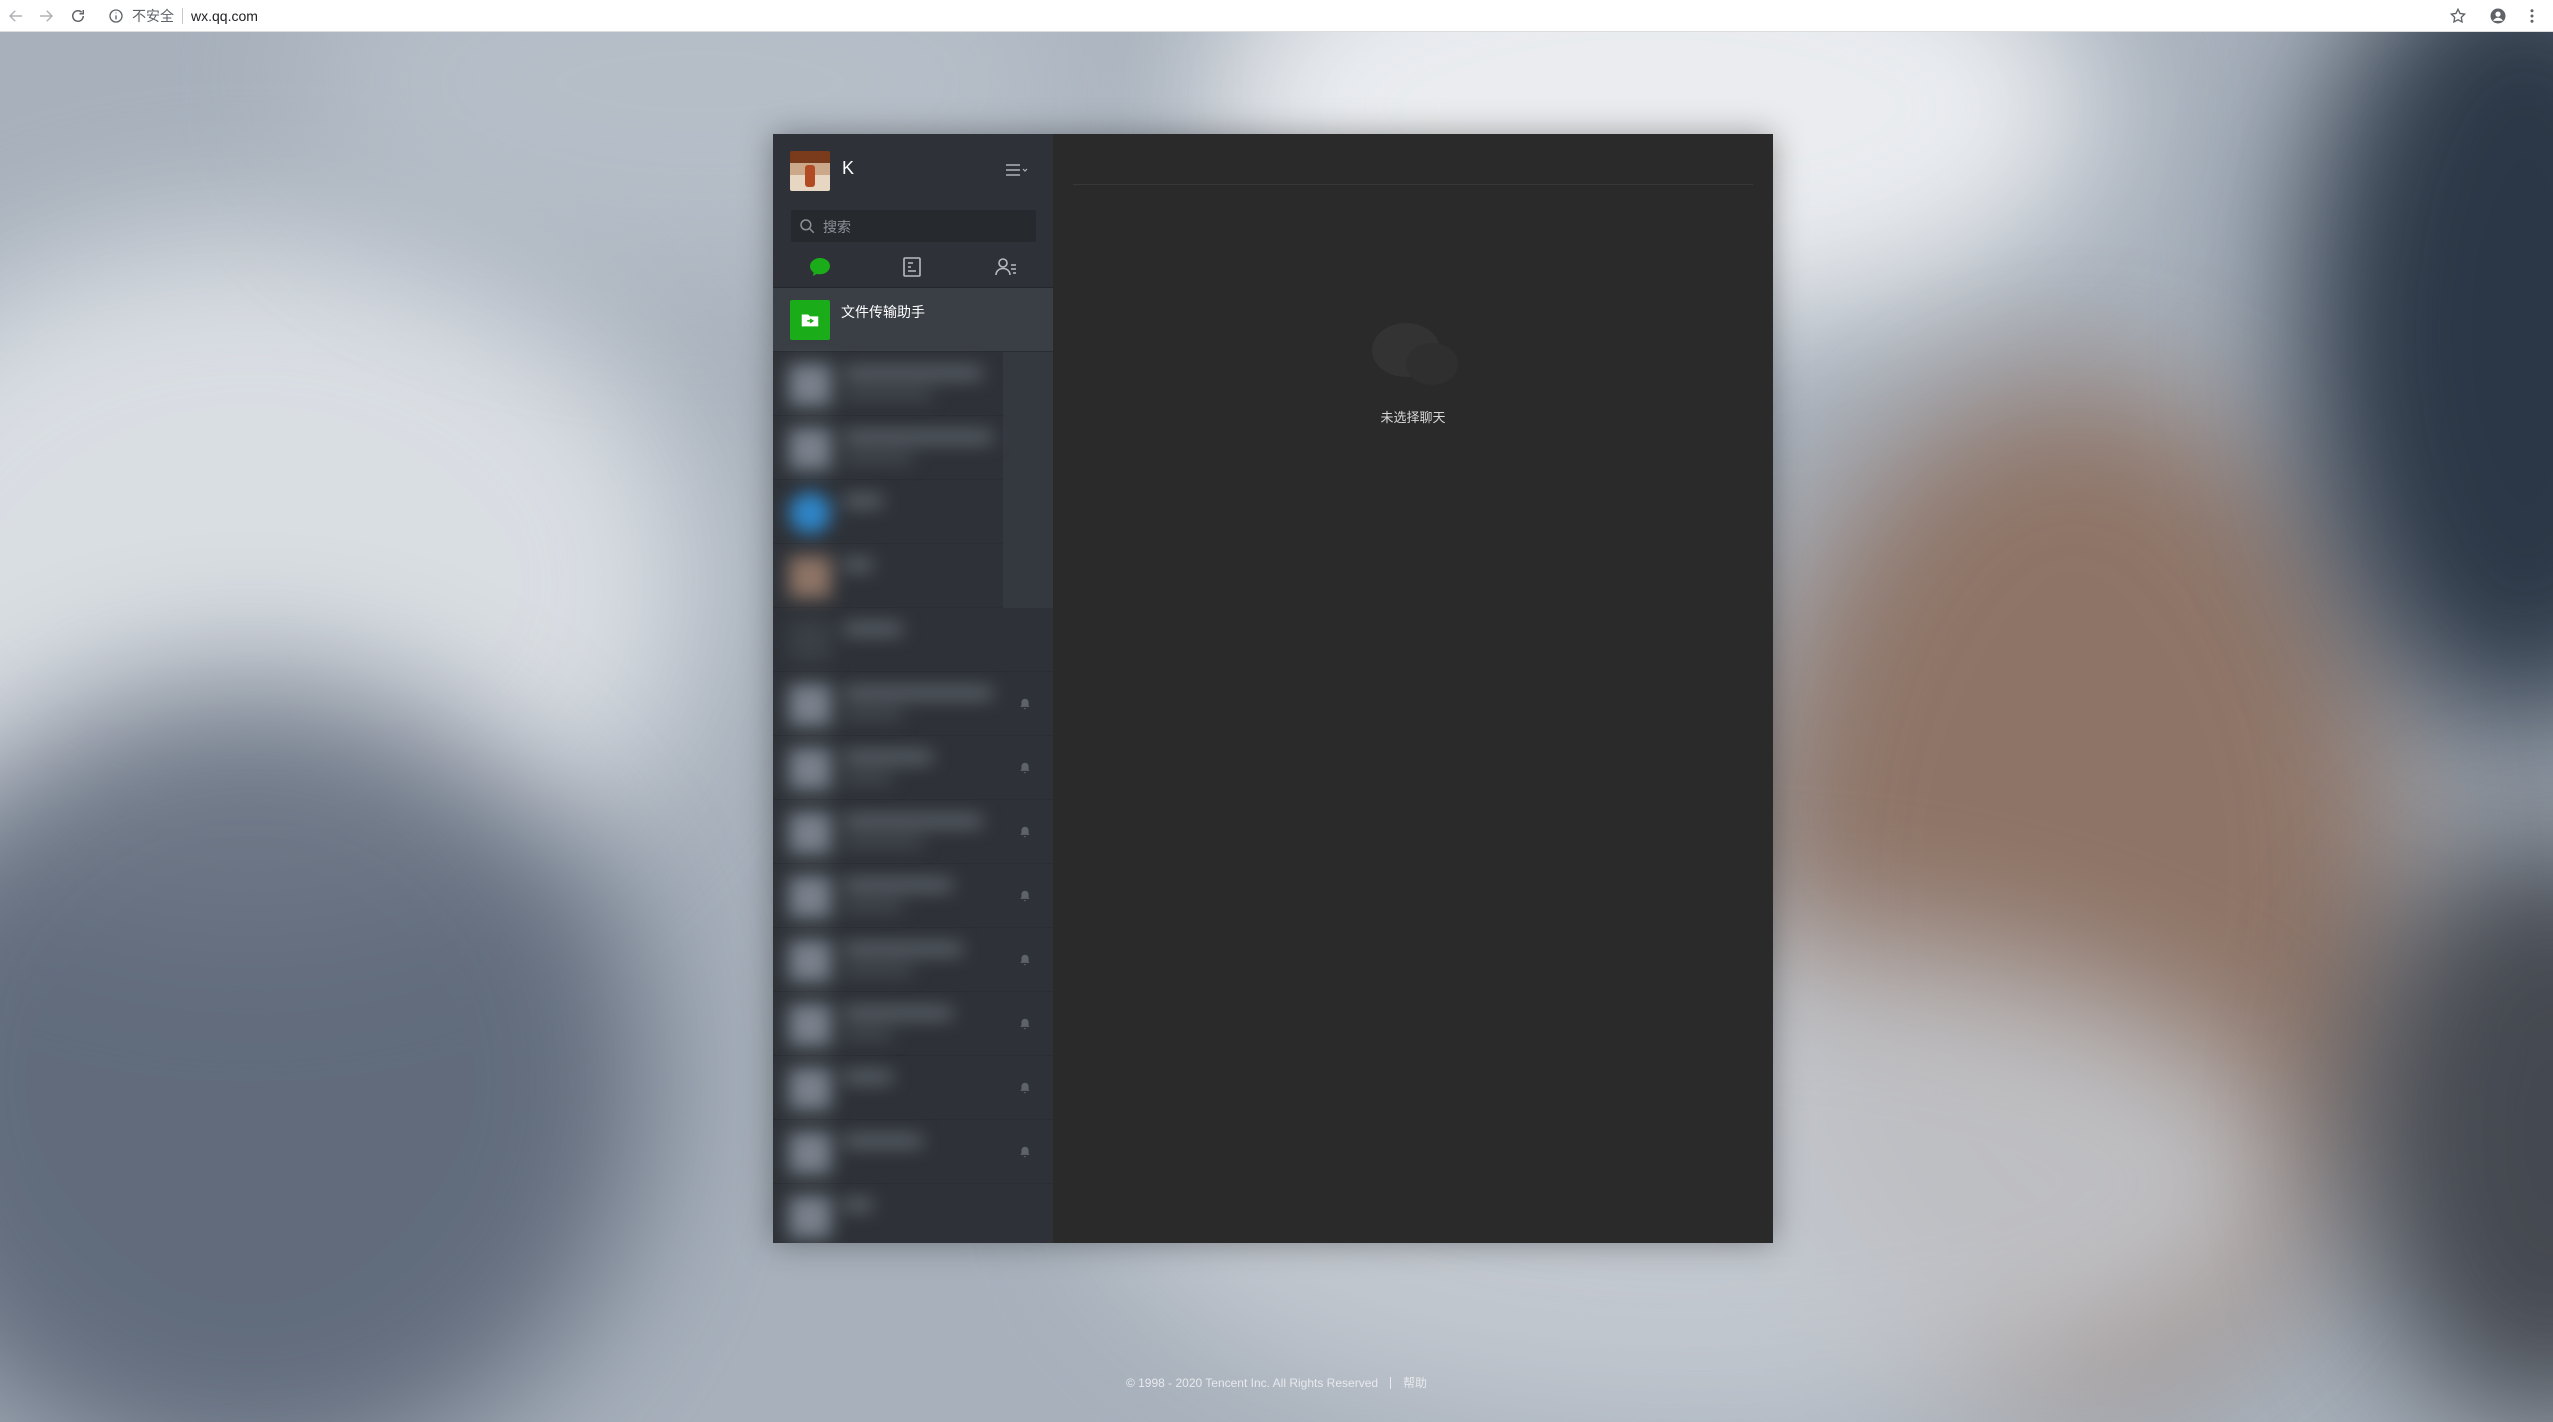  Describe the element at coordinates (913, 170) in the screenshot. I see `profile-header: K` at that location.